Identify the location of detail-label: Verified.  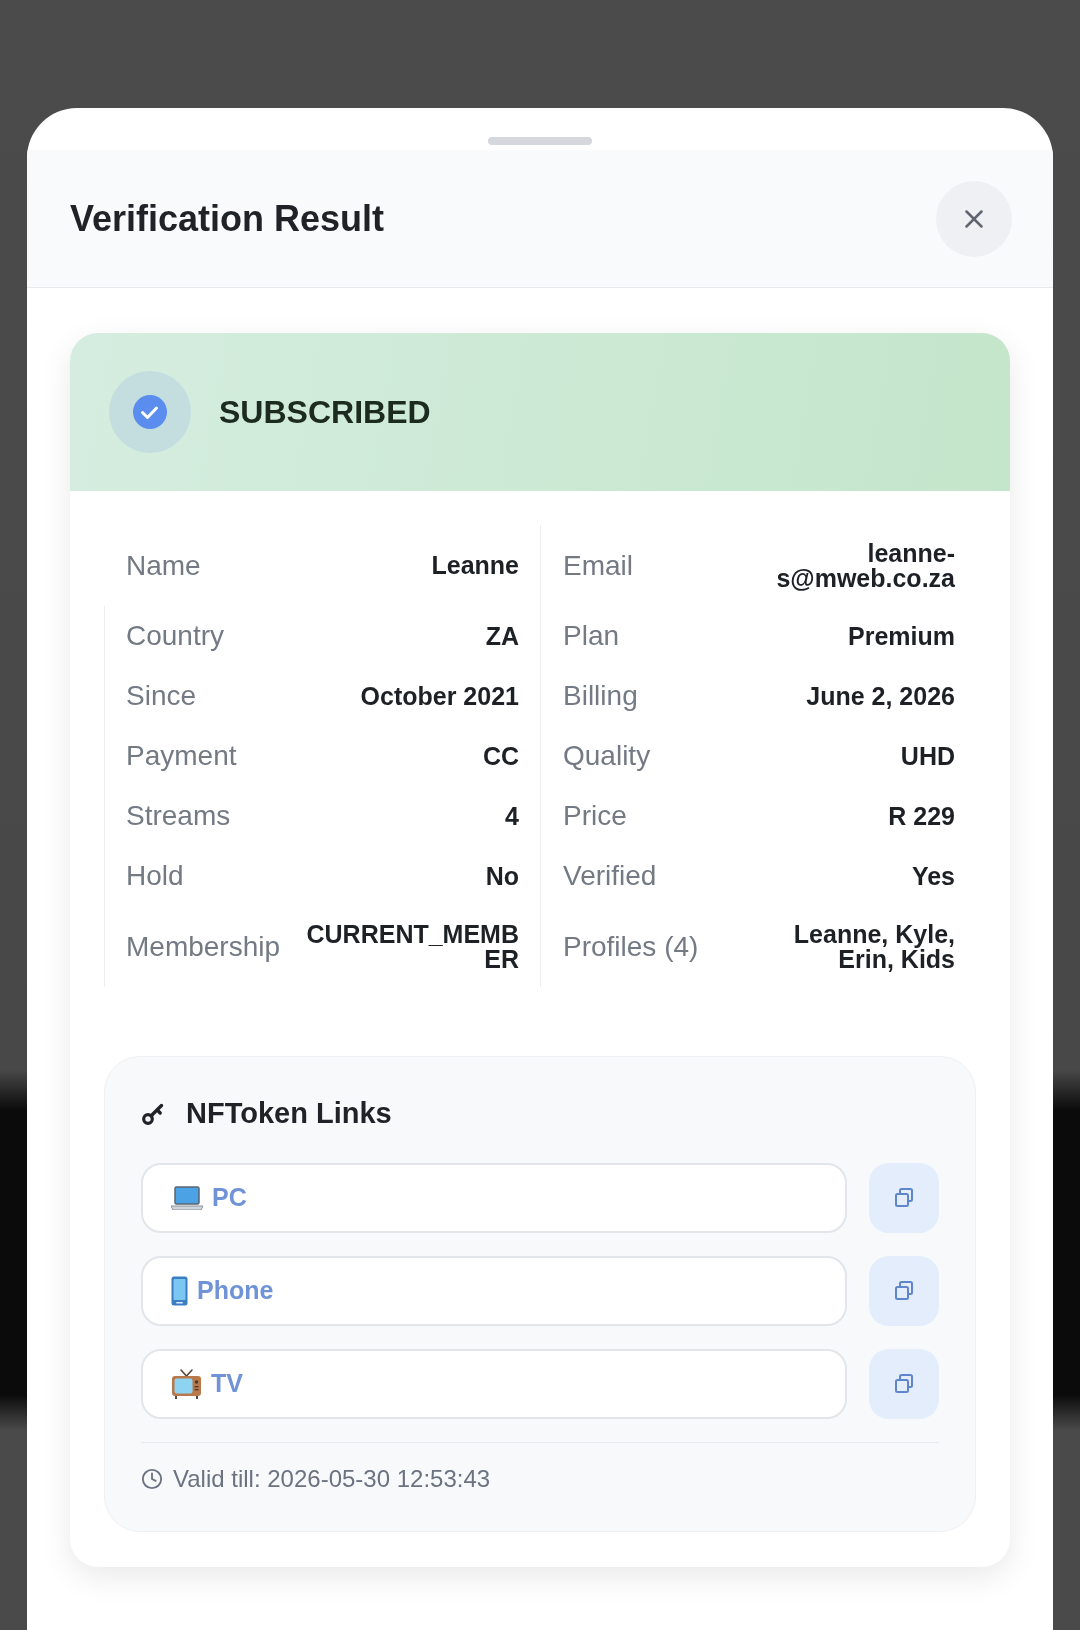
(610, 876).